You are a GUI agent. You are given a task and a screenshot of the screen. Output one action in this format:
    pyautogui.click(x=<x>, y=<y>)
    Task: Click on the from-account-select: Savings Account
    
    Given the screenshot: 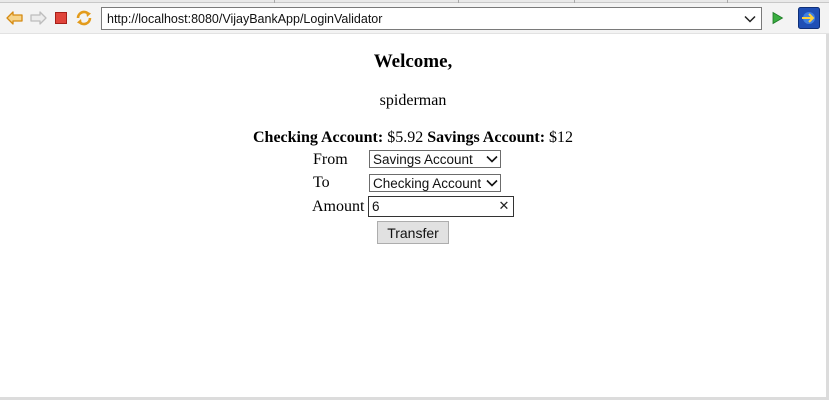 What is the action you would take?
    pyautogui.click(x=435, y=159)
    